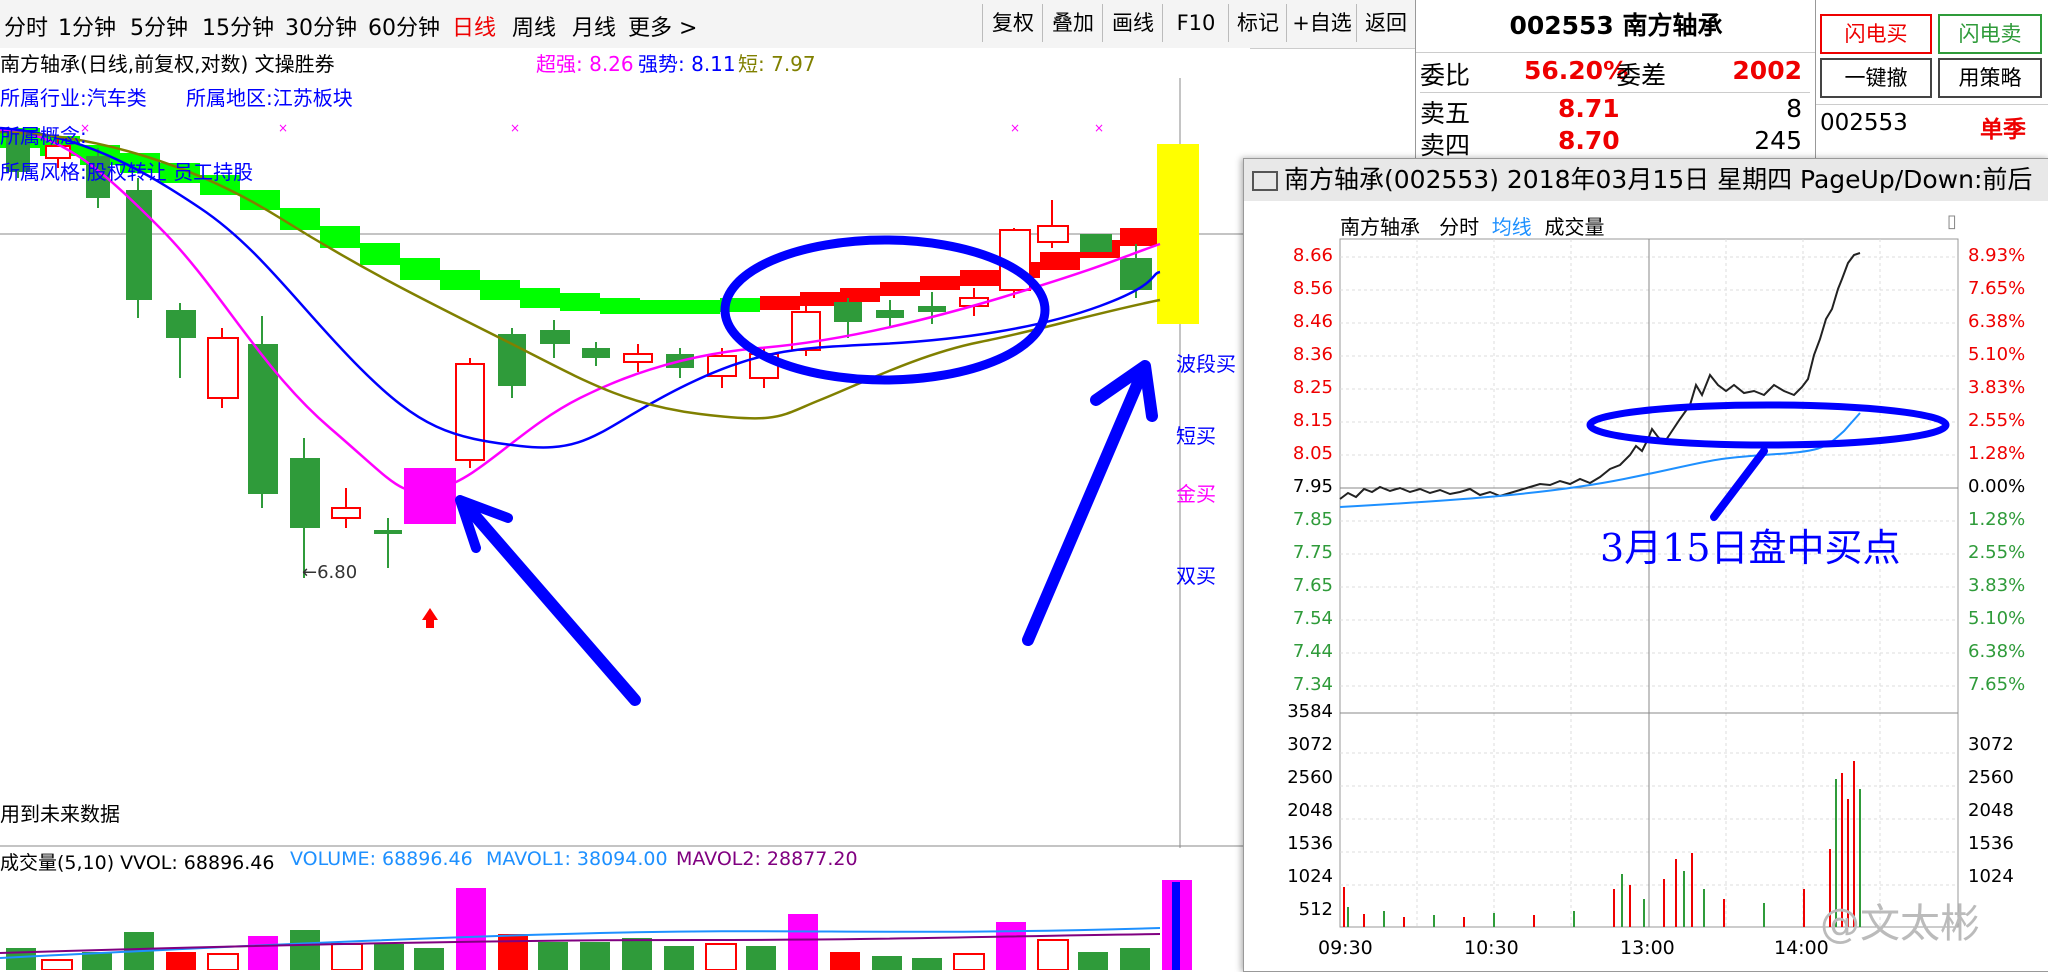  What do you see at coordinates (1616, 26) in the screenshot?
I see `stock-code-name: 002553 南方轴承` at bounding box center [1616, 26].